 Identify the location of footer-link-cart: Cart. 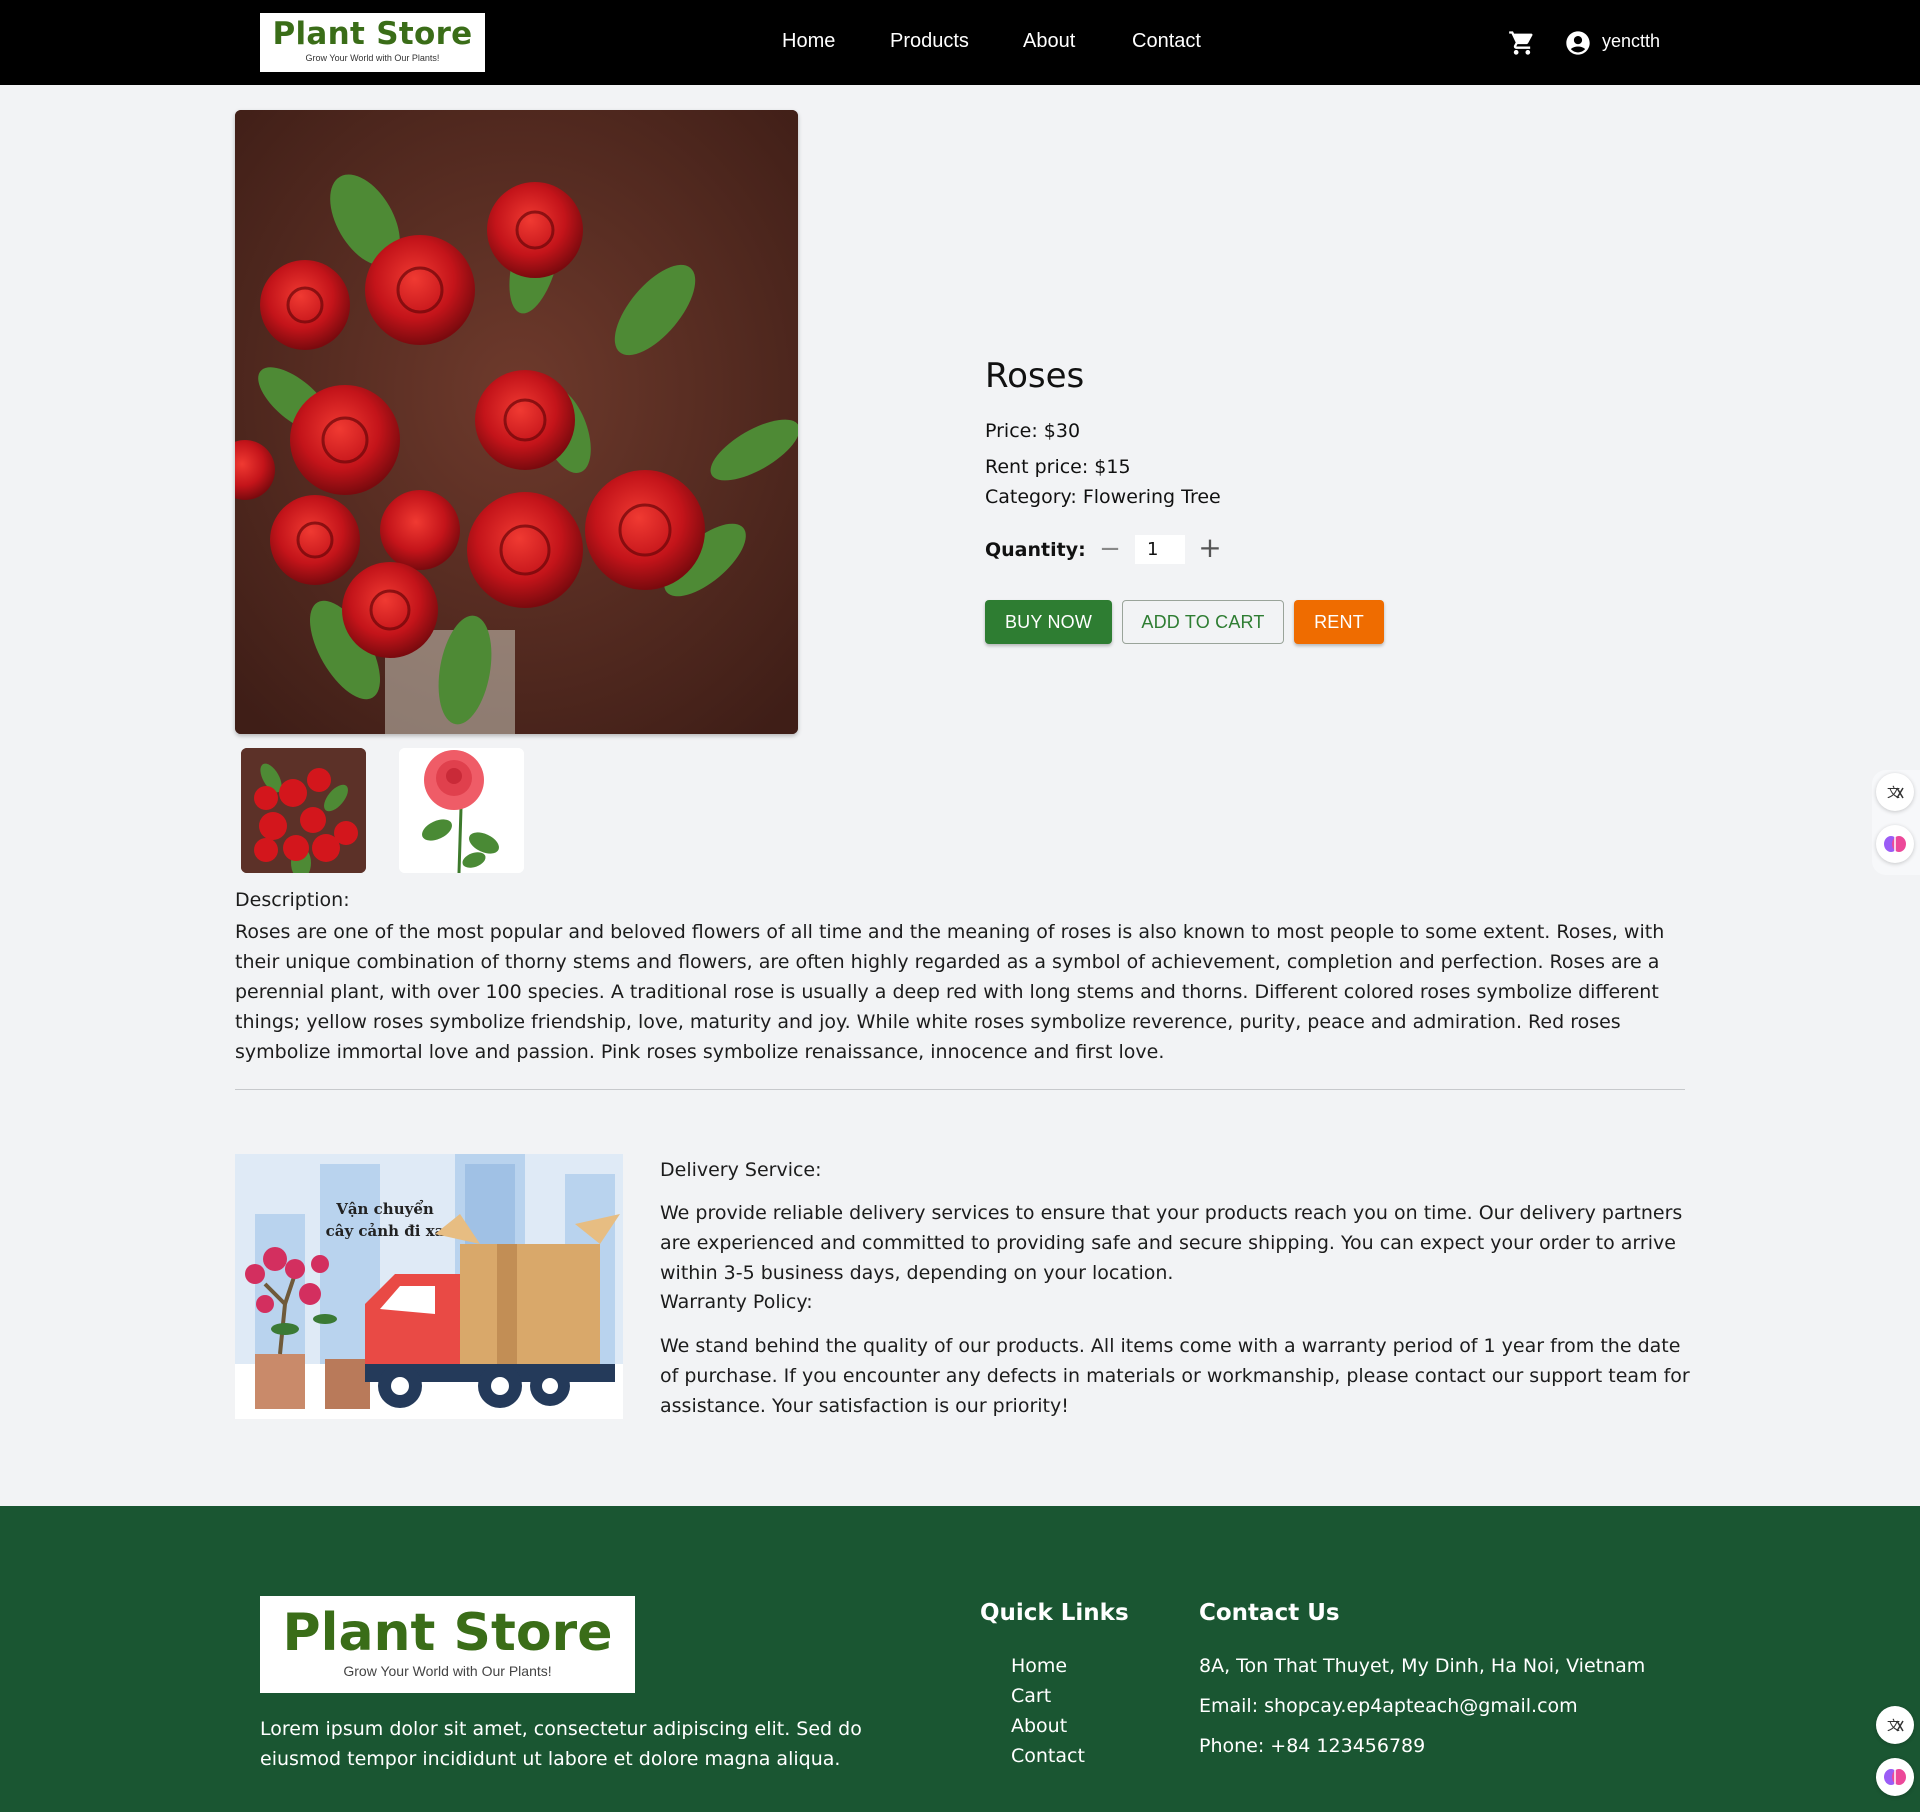
(1031, 1696).